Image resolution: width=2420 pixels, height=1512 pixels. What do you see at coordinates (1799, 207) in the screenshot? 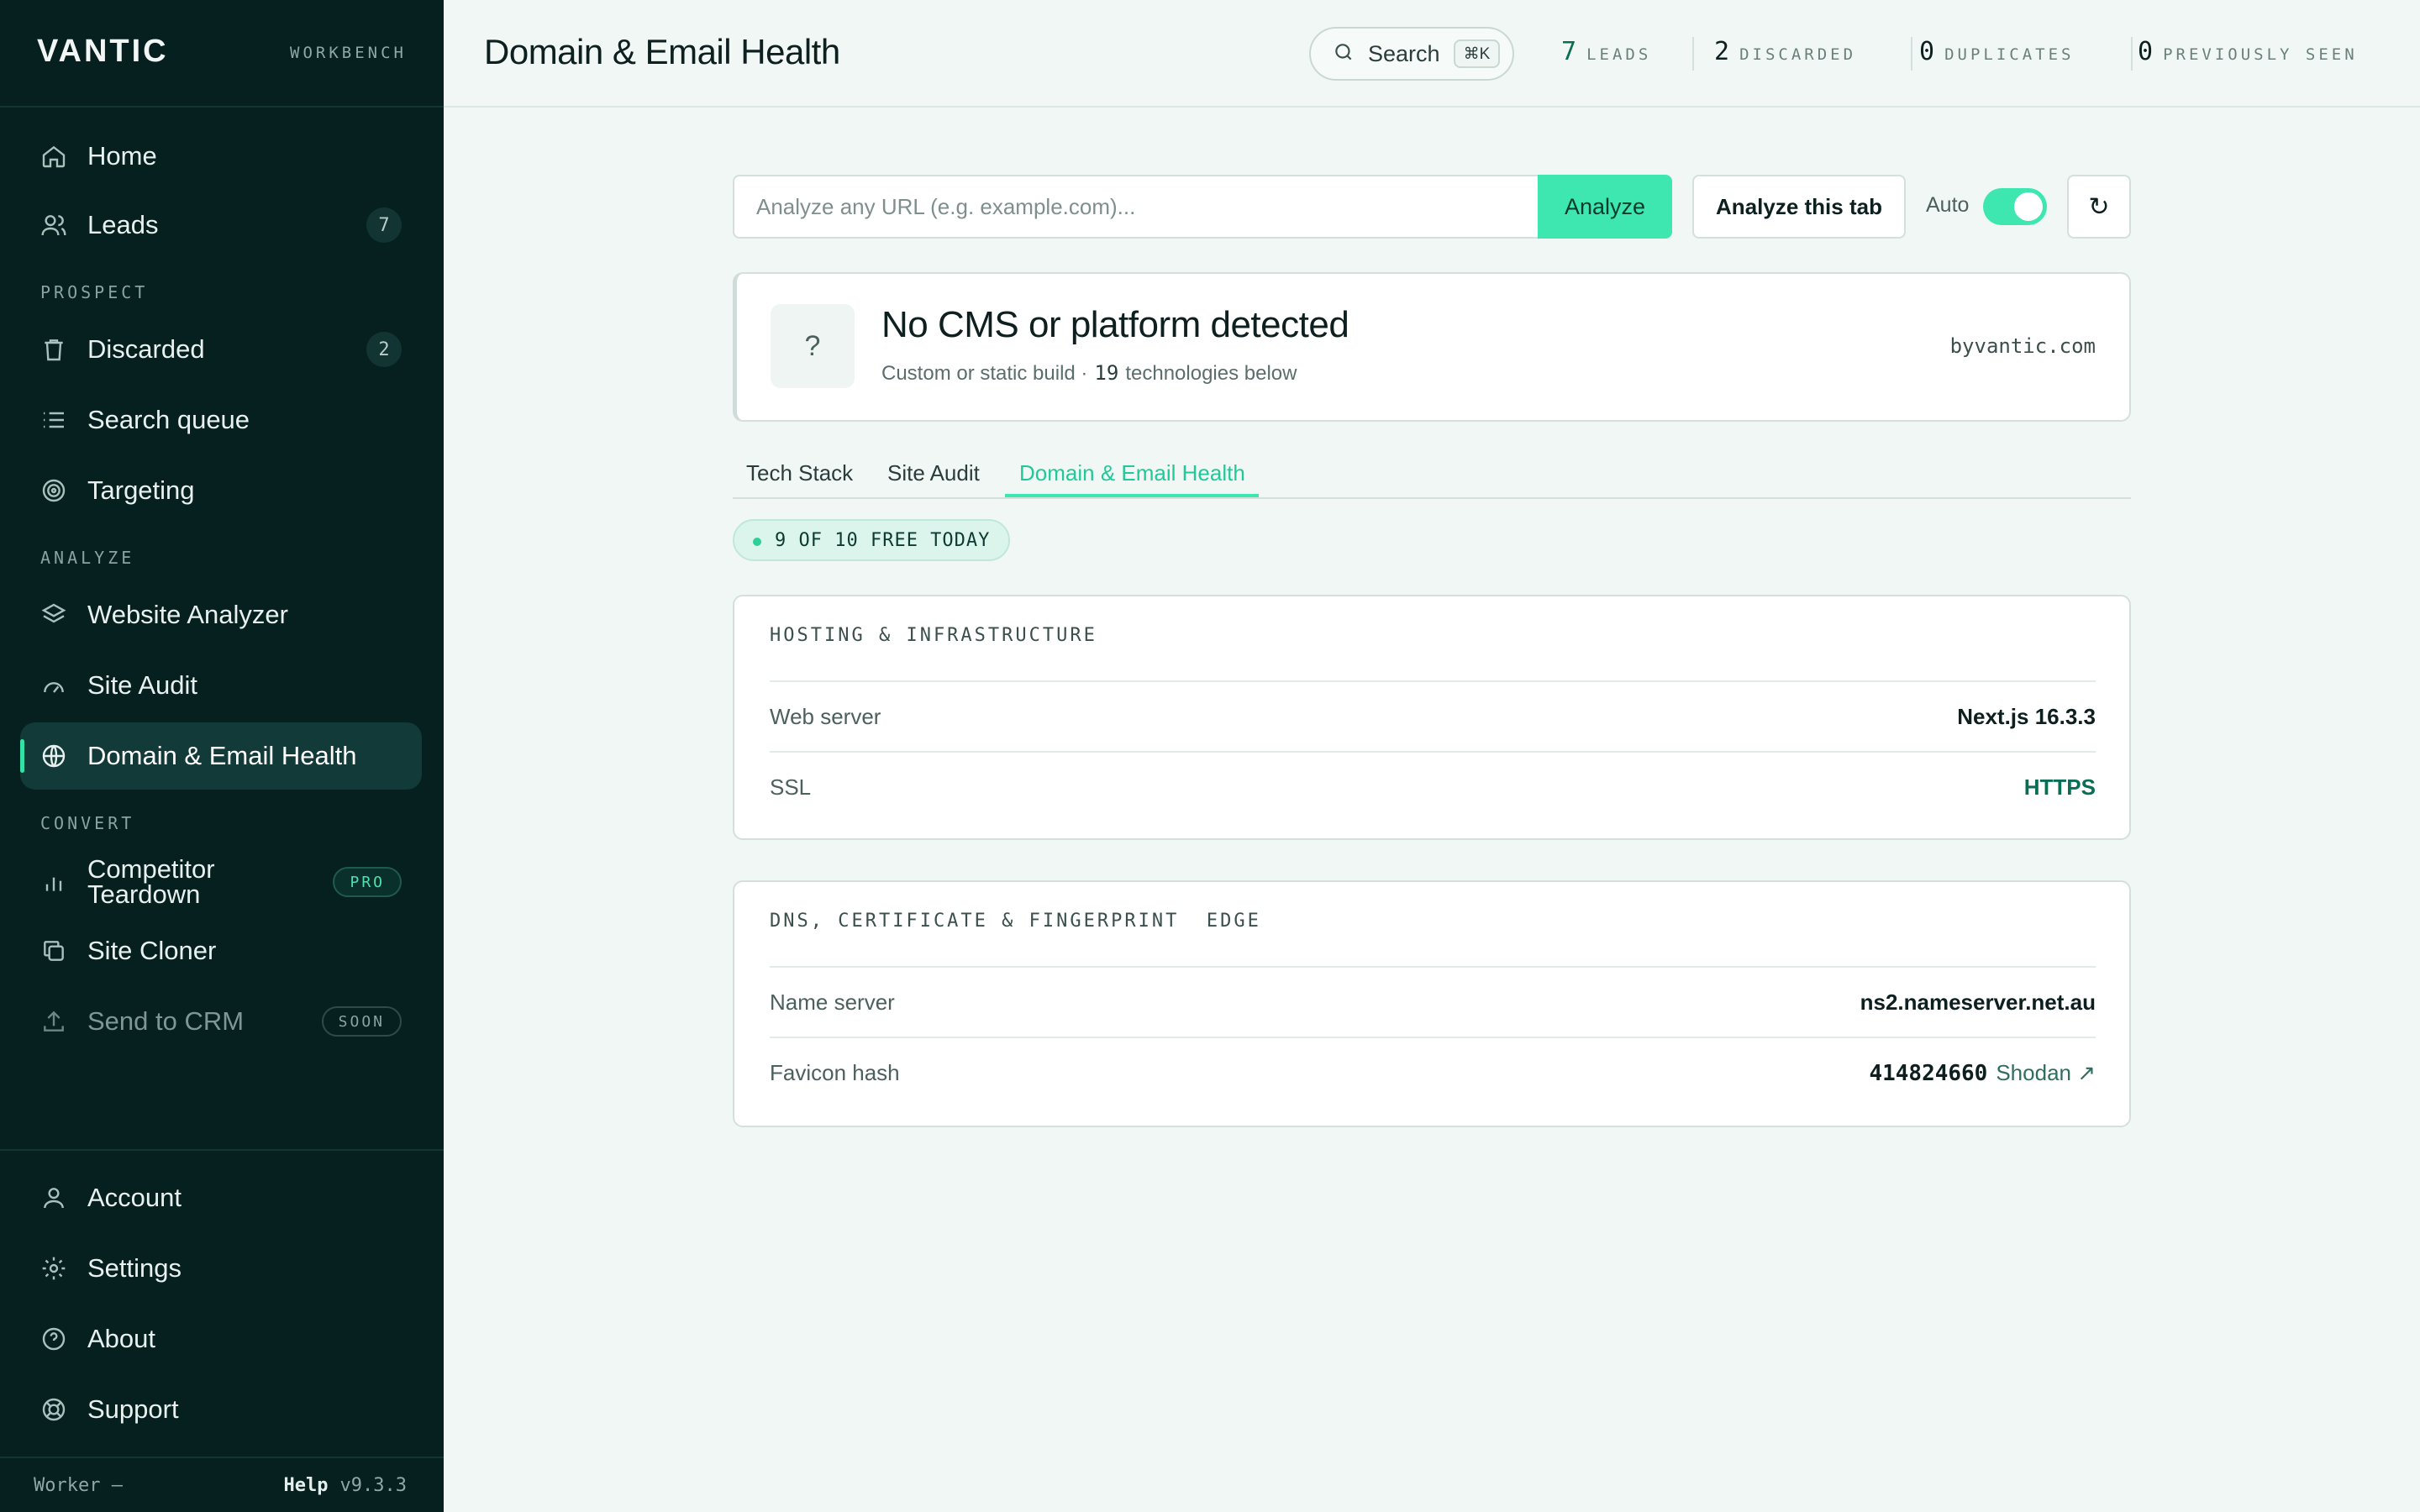
I see `analyze-this-tab-button: Analyze this tab` at bounding box center [1799, 207].